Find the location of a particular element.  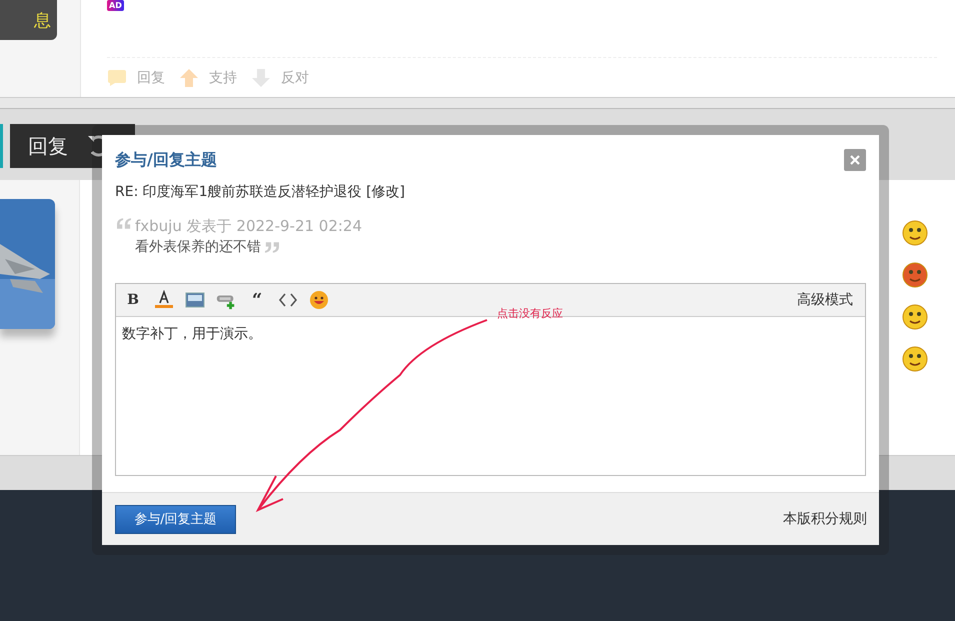

open-quote-icon is located at coordinates (124, 223).